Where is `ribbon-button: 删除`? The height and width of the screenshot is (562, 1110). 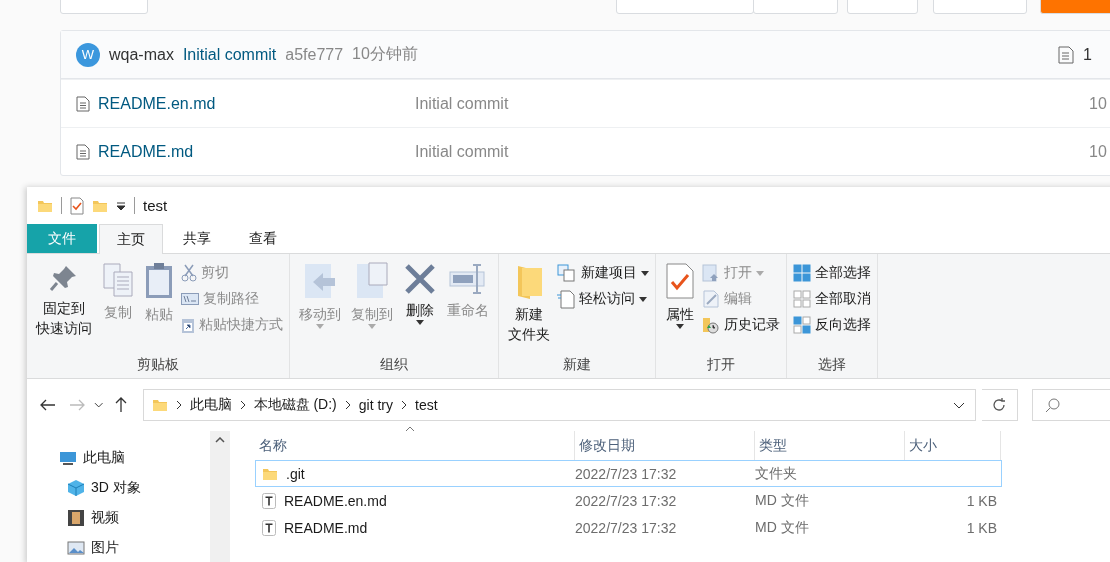
ribbon-button: 删除 is located at coordinates (420, 308).